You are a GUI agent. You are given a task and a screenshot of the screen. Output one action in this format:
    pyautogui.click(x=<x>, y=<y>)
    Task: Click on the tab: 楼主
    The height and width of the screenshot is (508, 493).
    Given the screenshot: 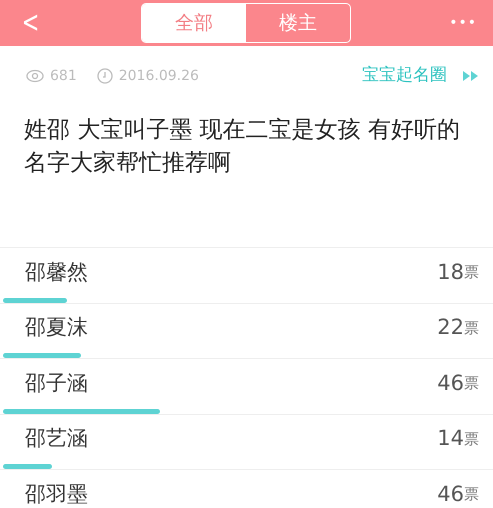 What is the action you would take?
    pyautogui.click(x=298, y=23)
    